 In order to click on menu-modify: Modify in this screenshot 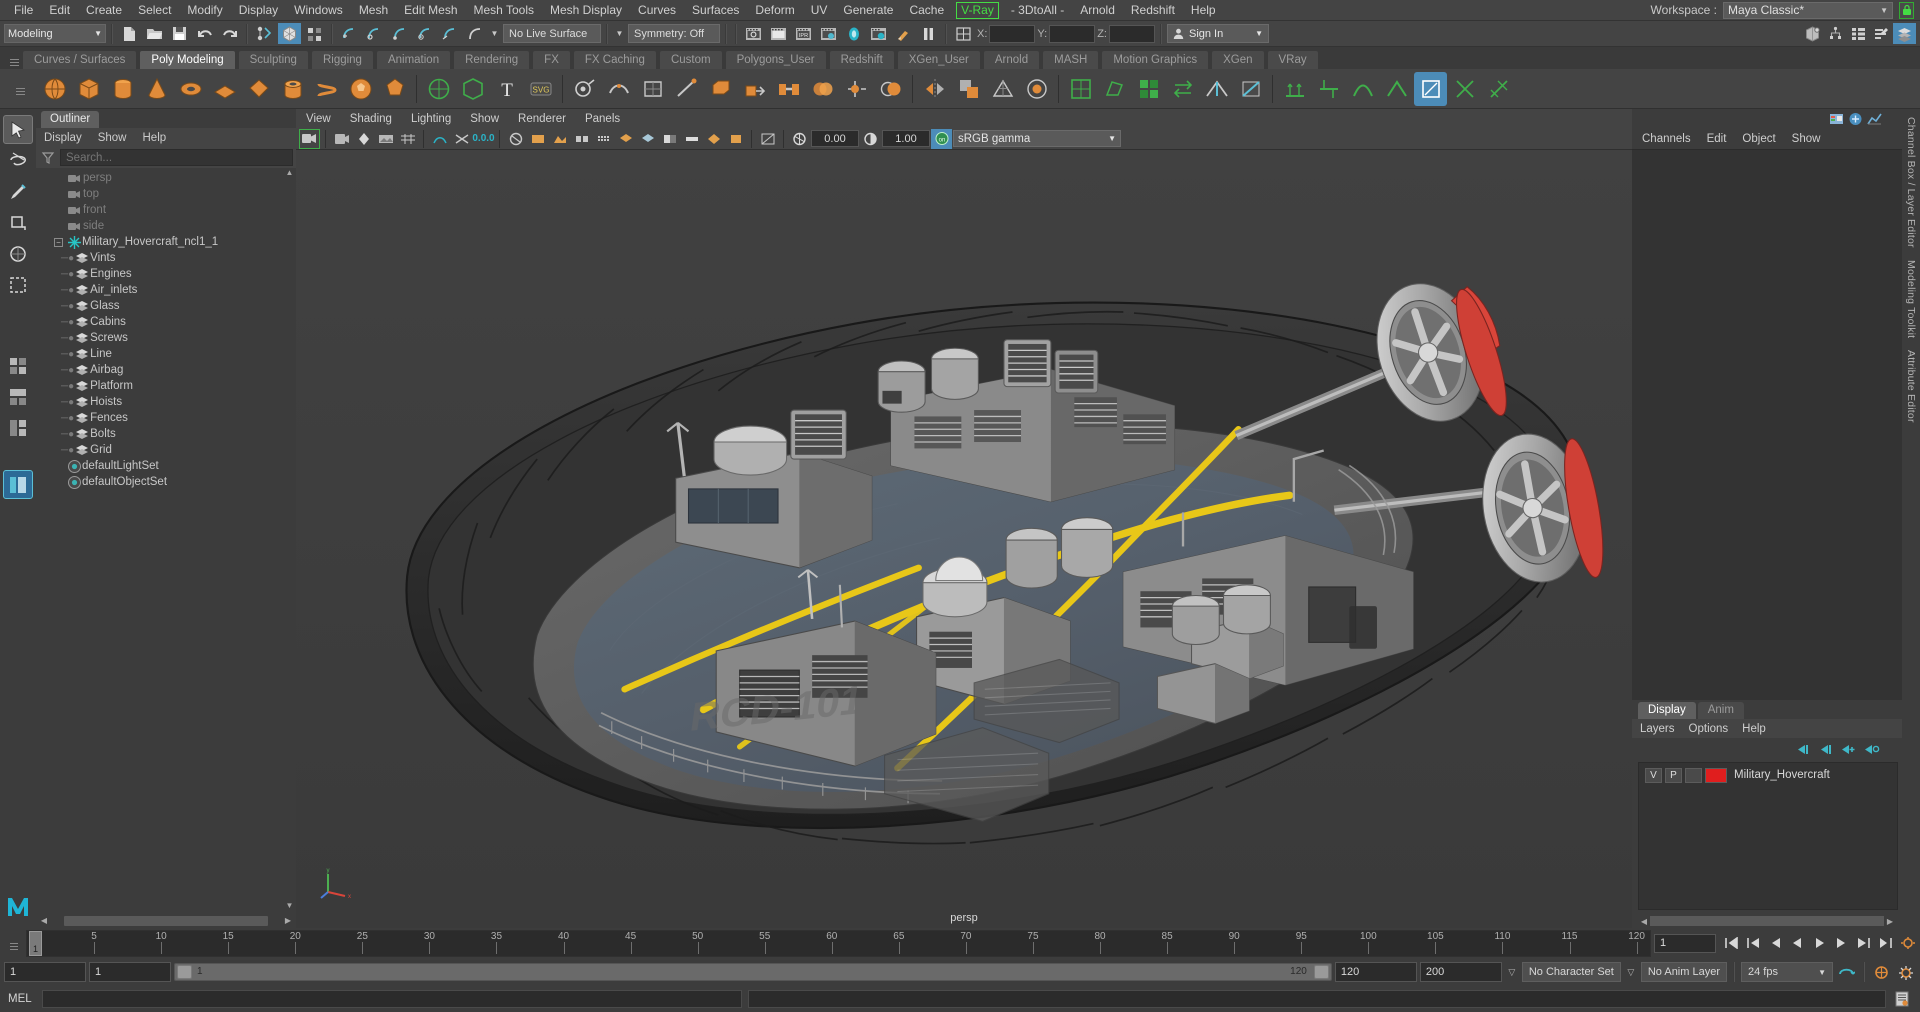, I will do `click(204, 10)`.